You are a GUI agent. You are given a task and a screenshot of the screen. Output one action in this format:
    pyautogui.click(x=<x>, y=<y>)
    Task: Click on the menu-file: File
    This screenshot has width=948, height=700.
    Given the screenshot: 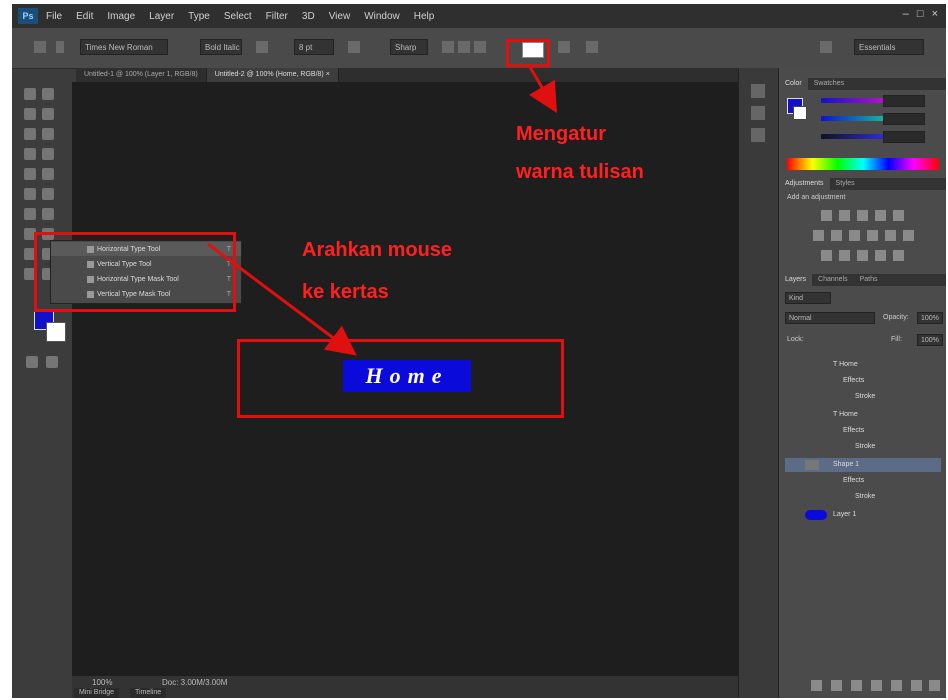 What is the action you would take?
    pyautogui.click(x=54, y=16)
    